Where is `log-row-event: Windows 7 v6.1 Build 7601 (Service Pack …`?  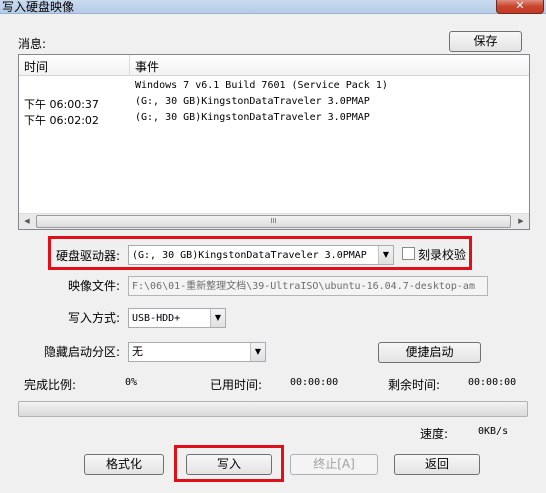 log-row-event: Windows 7 v6.1 Build 7601 (Service Pack … is located at coordinates (261, 85).